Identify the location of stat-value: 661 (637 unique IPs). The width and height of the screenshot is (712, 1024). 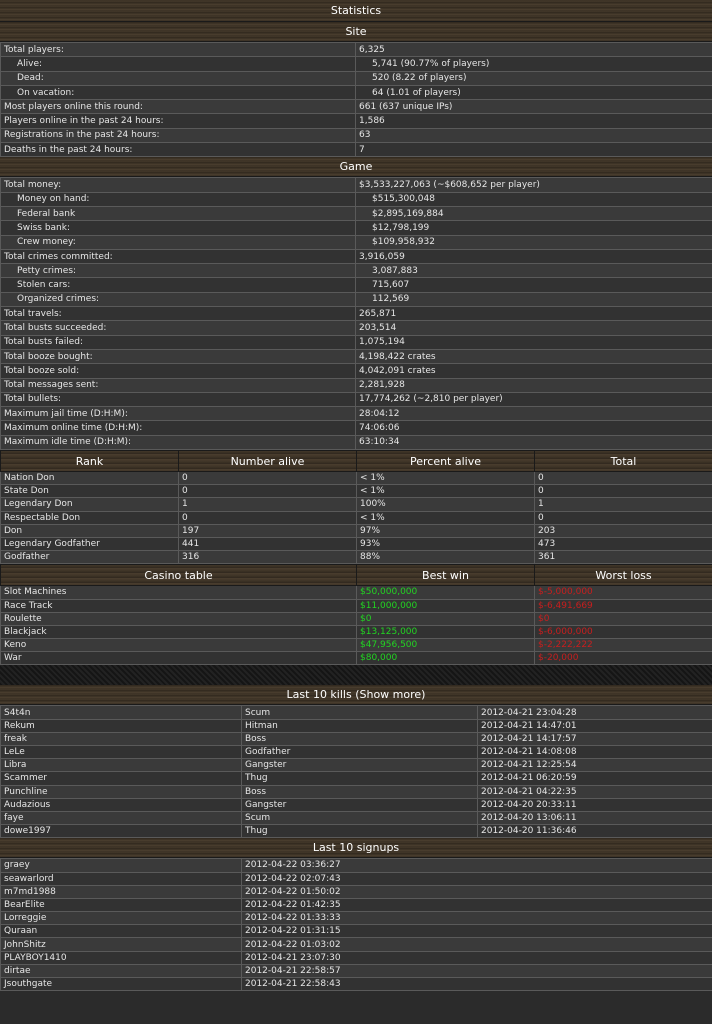
(533, 107).